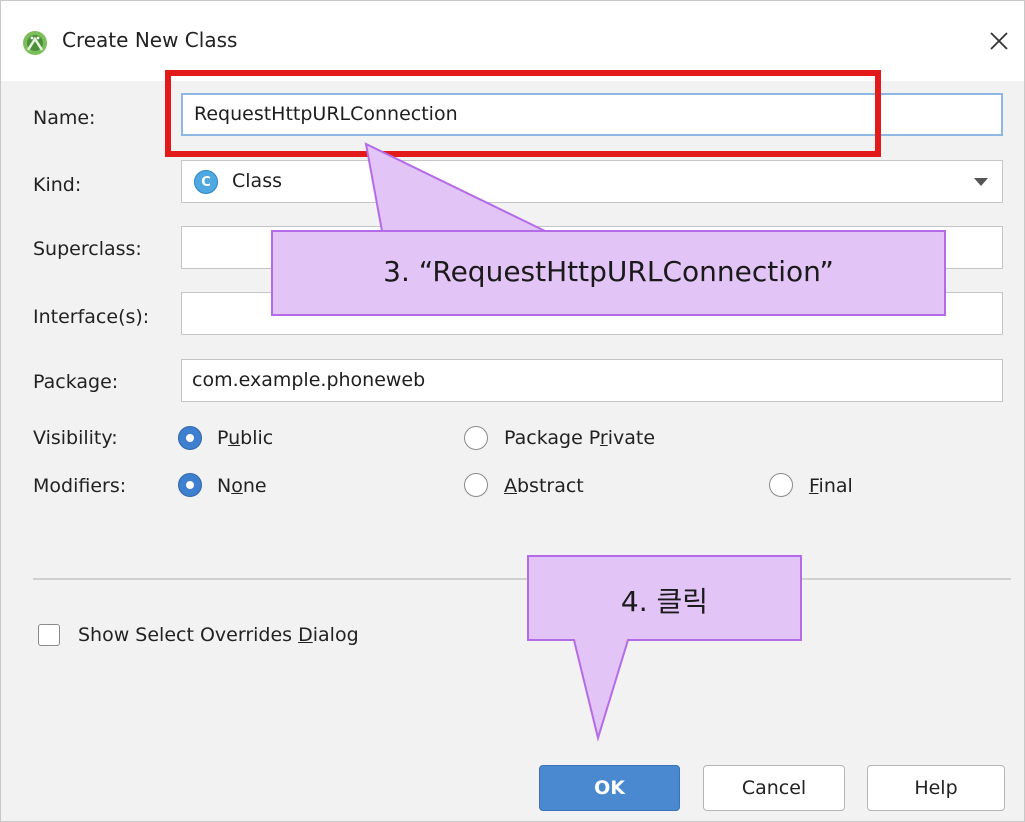  Describe the element at coordinates (608, 271) in the screenshot. I see `step3-callout-text: 3. “RequestHttpURLConnection”` at that location.